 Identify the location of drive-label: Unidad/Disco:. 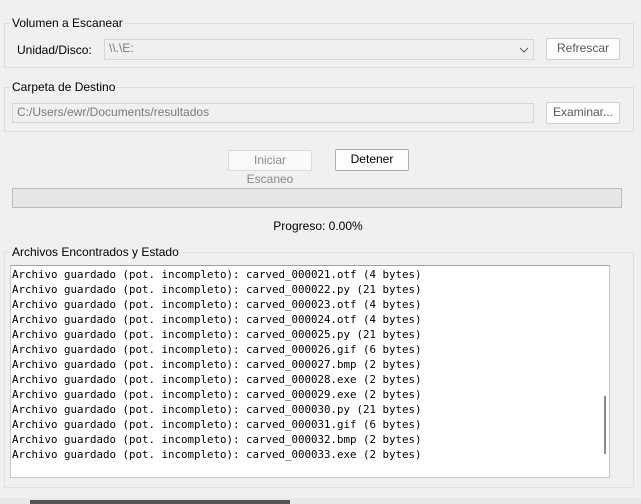
(54, 50).